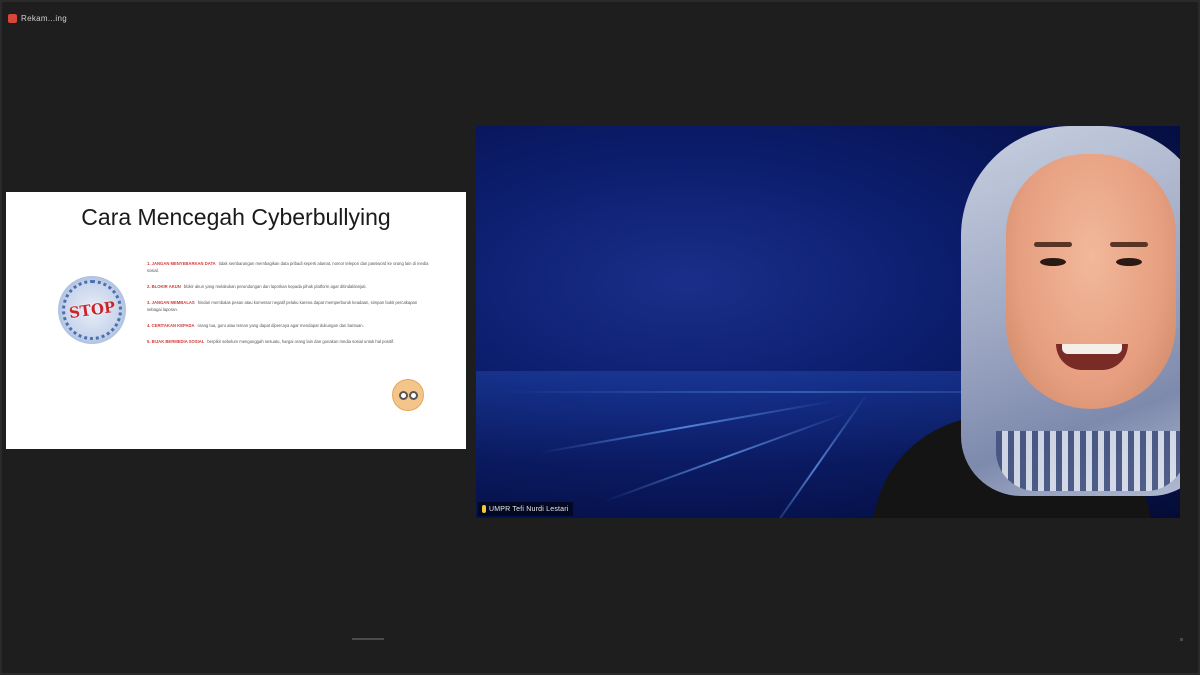 The height and width of the screenshot is (675, 1200). I want to click on stop-bullying-icon: STOP, so click(92, 310).